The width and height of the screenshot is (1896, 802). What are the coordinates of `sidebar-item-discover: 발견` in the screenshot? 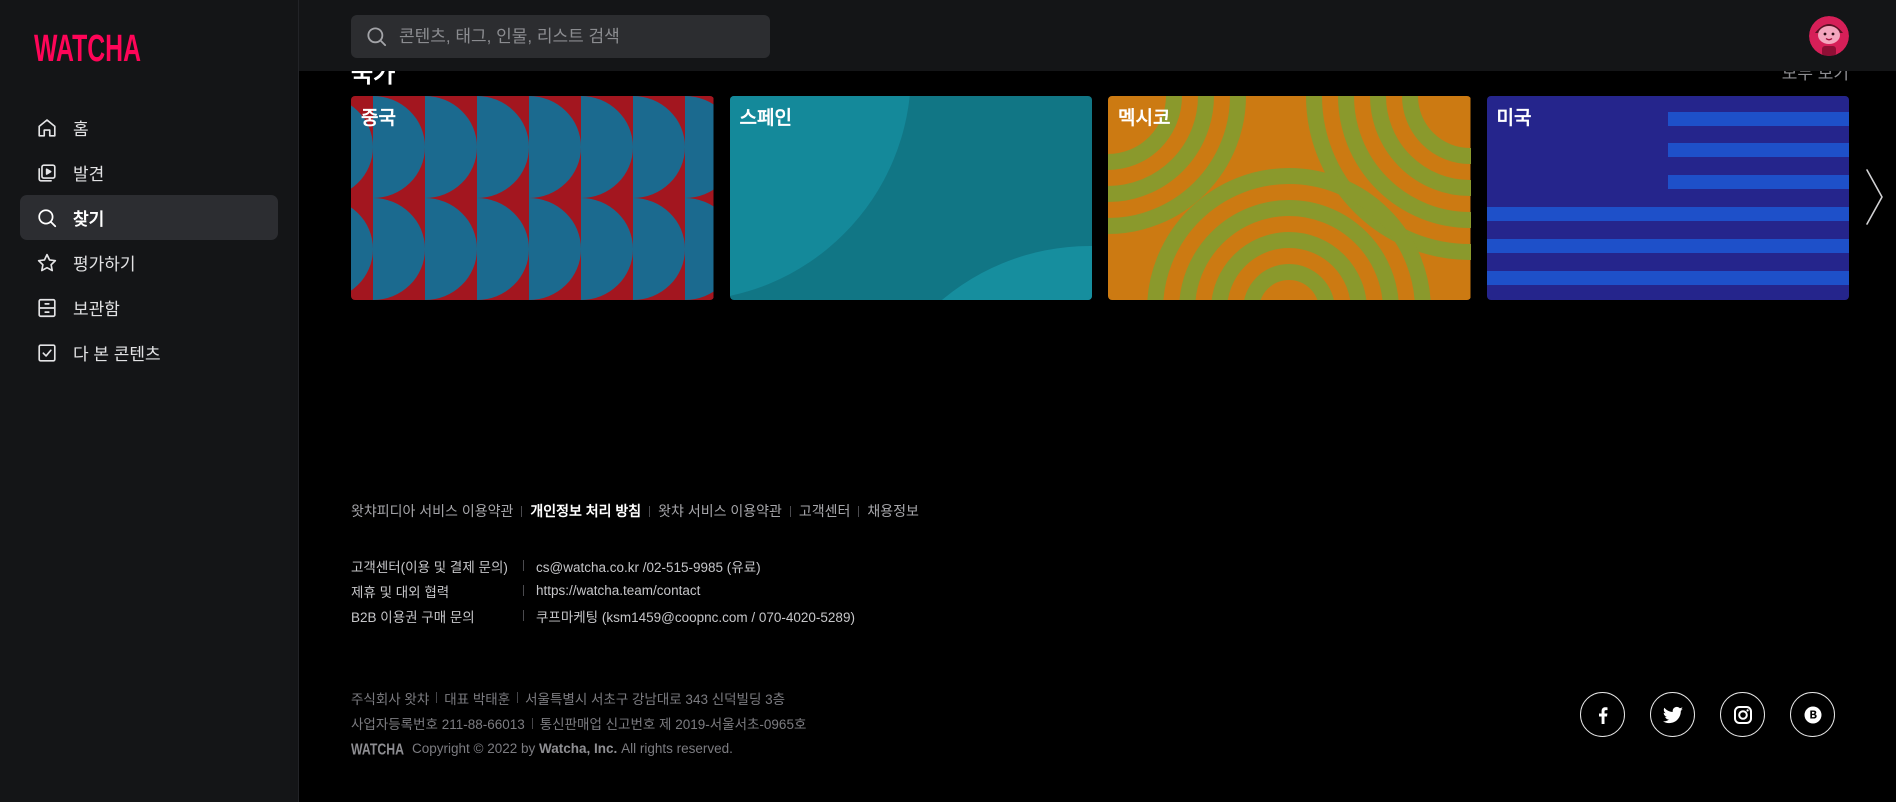 It's located at (149, 172).